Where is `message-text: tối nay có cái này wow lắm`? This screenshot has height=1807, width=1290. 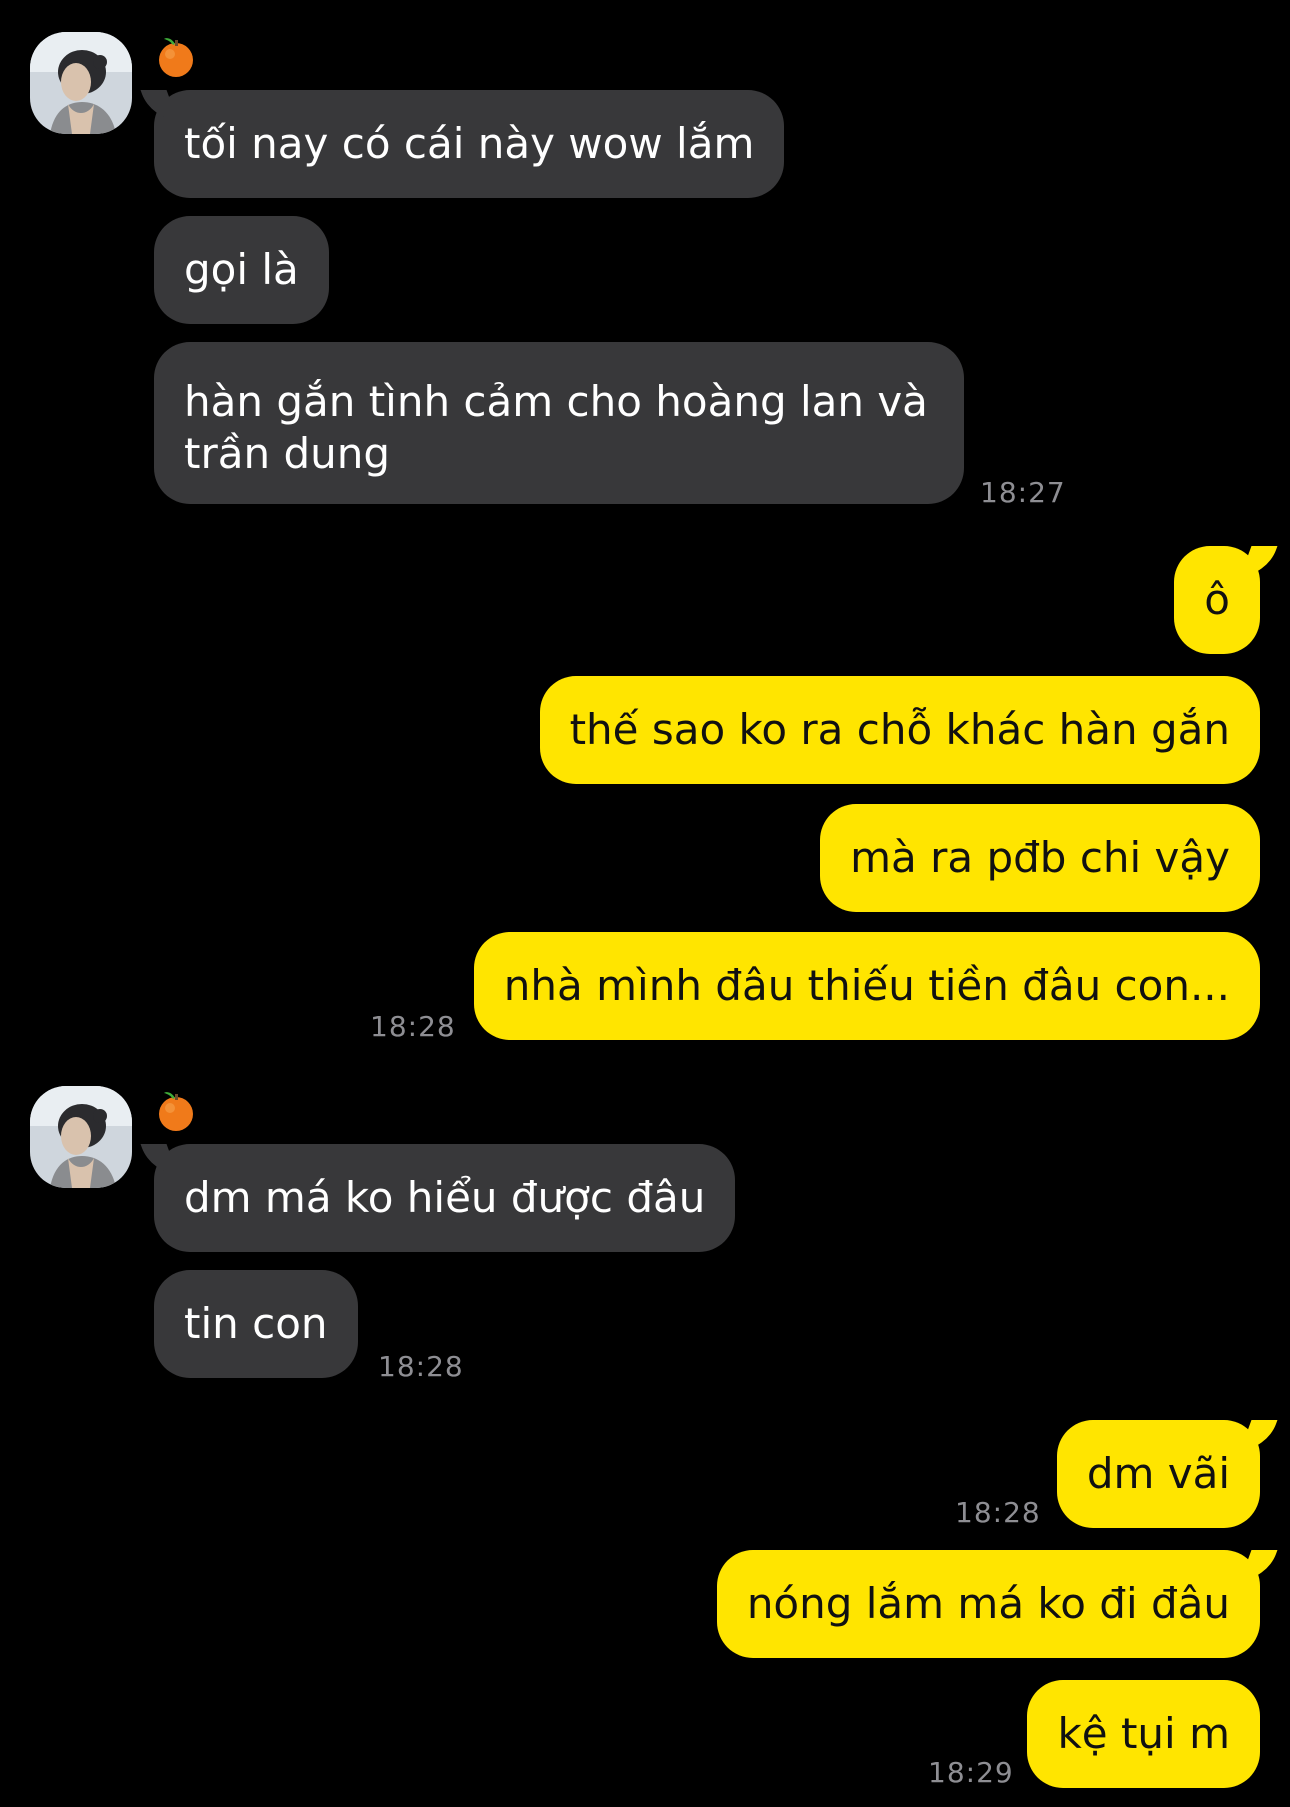
message-text: tối nay có cái này wow lắm is located at coordinates (469, 143).